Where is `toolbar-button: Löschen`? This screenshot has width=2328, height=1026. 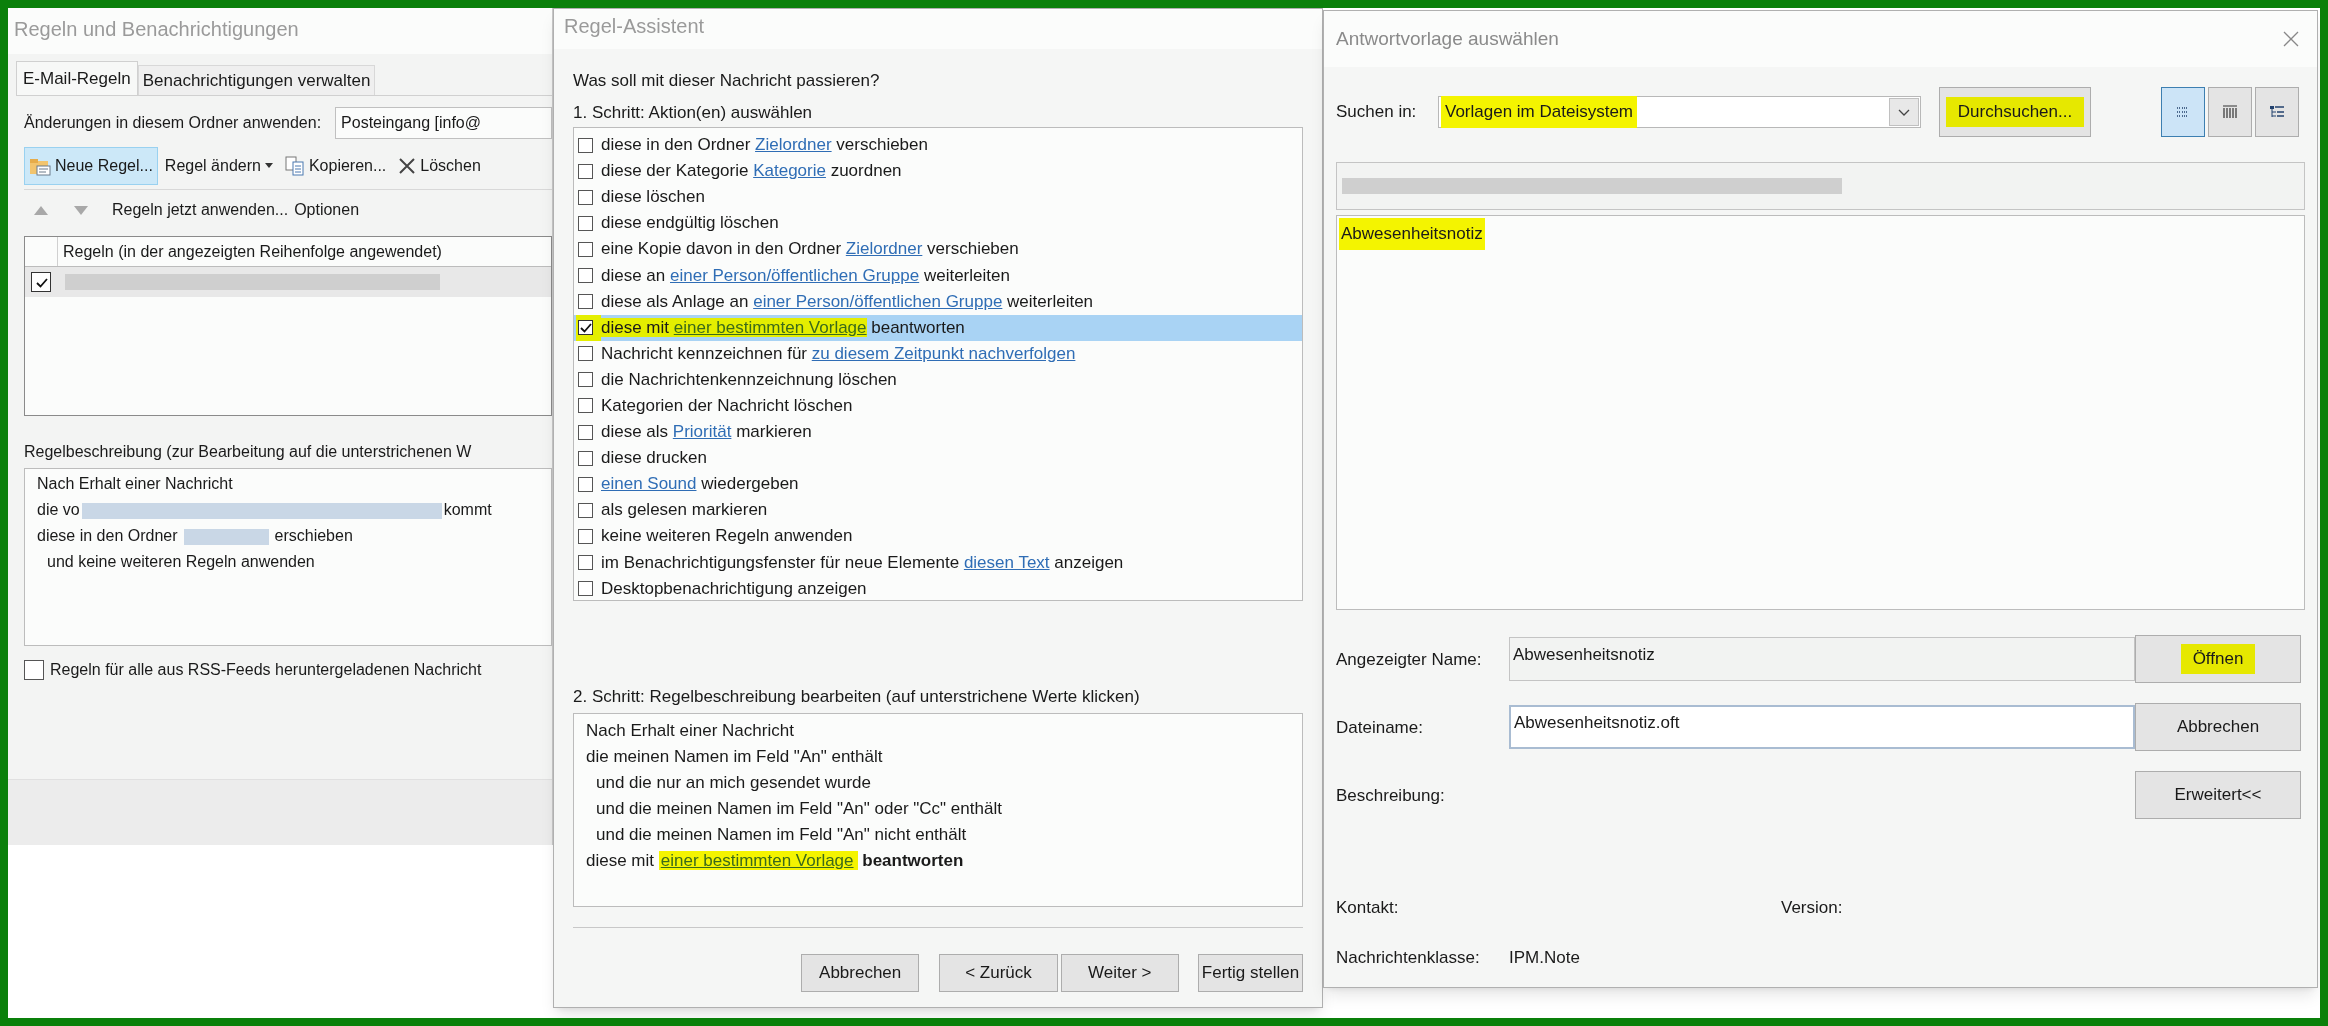
toolbar-button: Löschen is located at coordinates (439, 165).